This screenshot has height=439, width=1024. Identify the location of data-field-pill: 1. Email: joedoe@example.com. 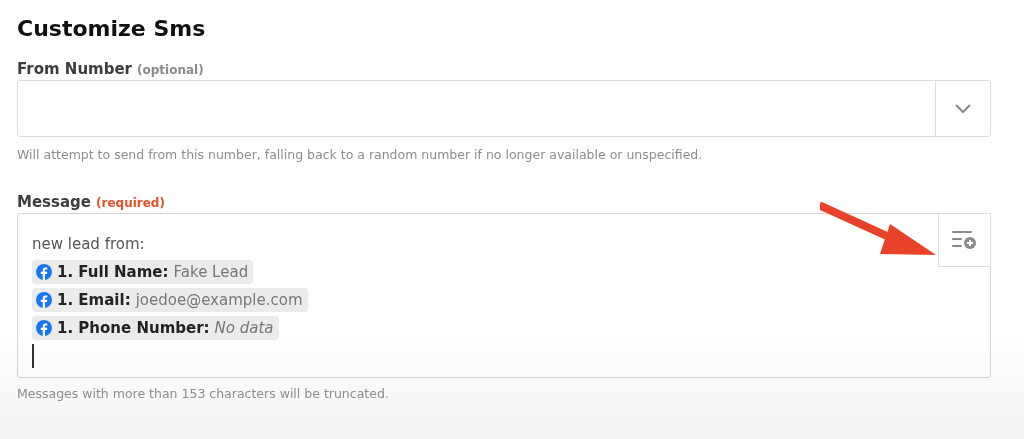
(170, 300).